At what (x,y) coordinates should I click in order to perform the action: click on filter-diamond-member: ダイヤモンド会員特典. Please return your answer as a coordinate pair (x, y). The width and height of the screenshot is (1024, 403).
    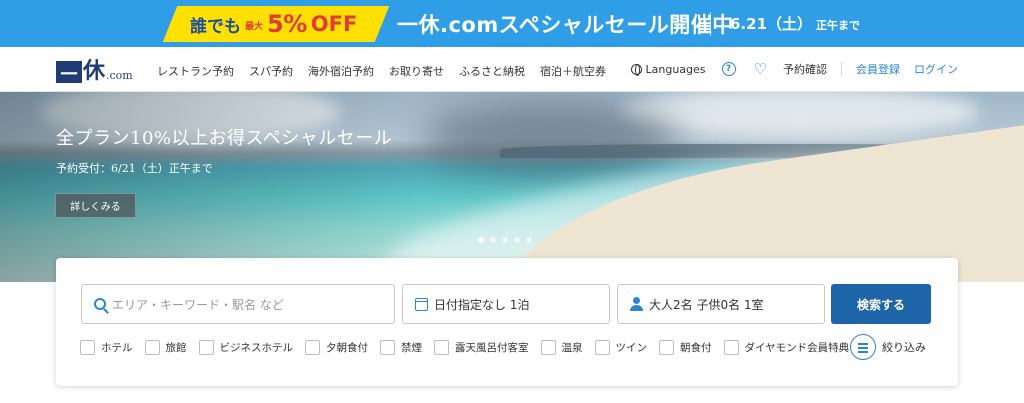
    Looking at the image, I should click on (786, 347).